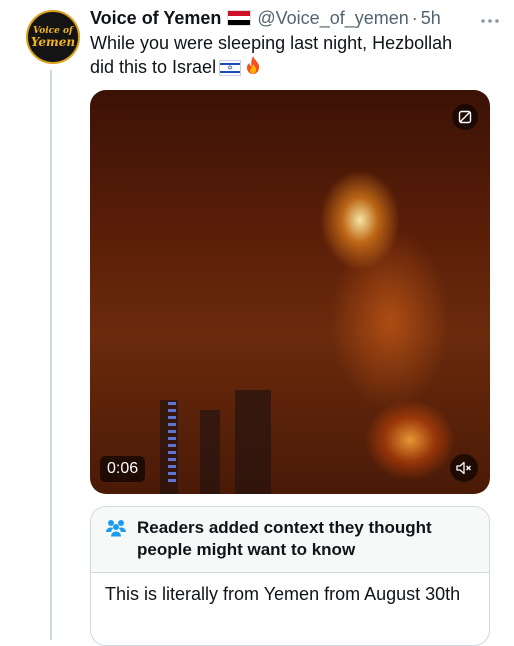 The image size is (514, 646). What do you see at coordinates (230, 68) in the screenshot?
I see `israel-flag-icon: ✡` at bounding box center [230, 68].